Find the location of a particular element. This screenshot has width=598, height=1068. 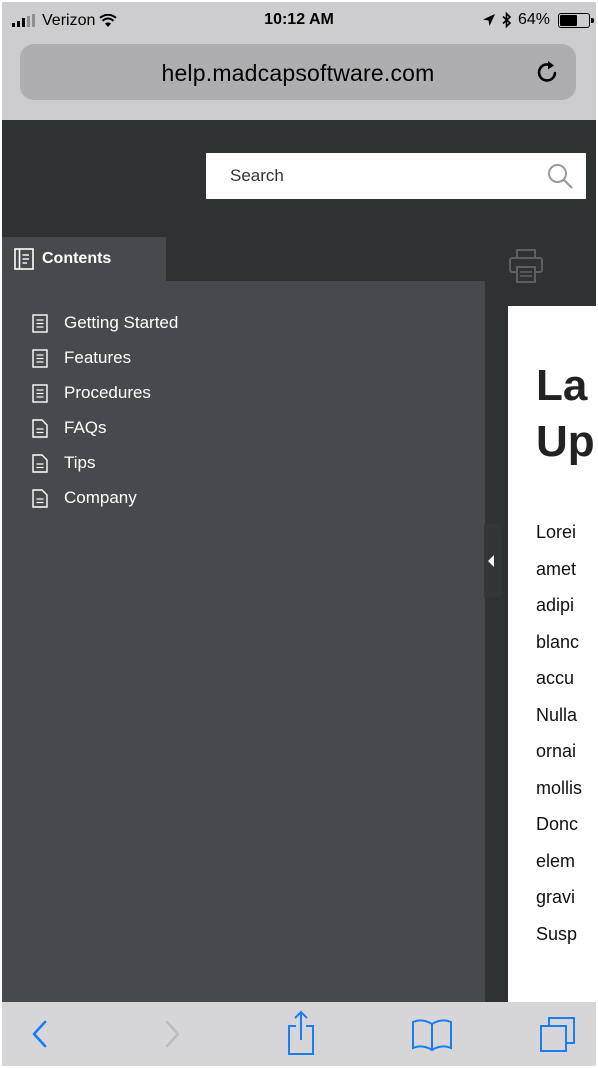

tabs-button is located at coordinates (558, 1034).